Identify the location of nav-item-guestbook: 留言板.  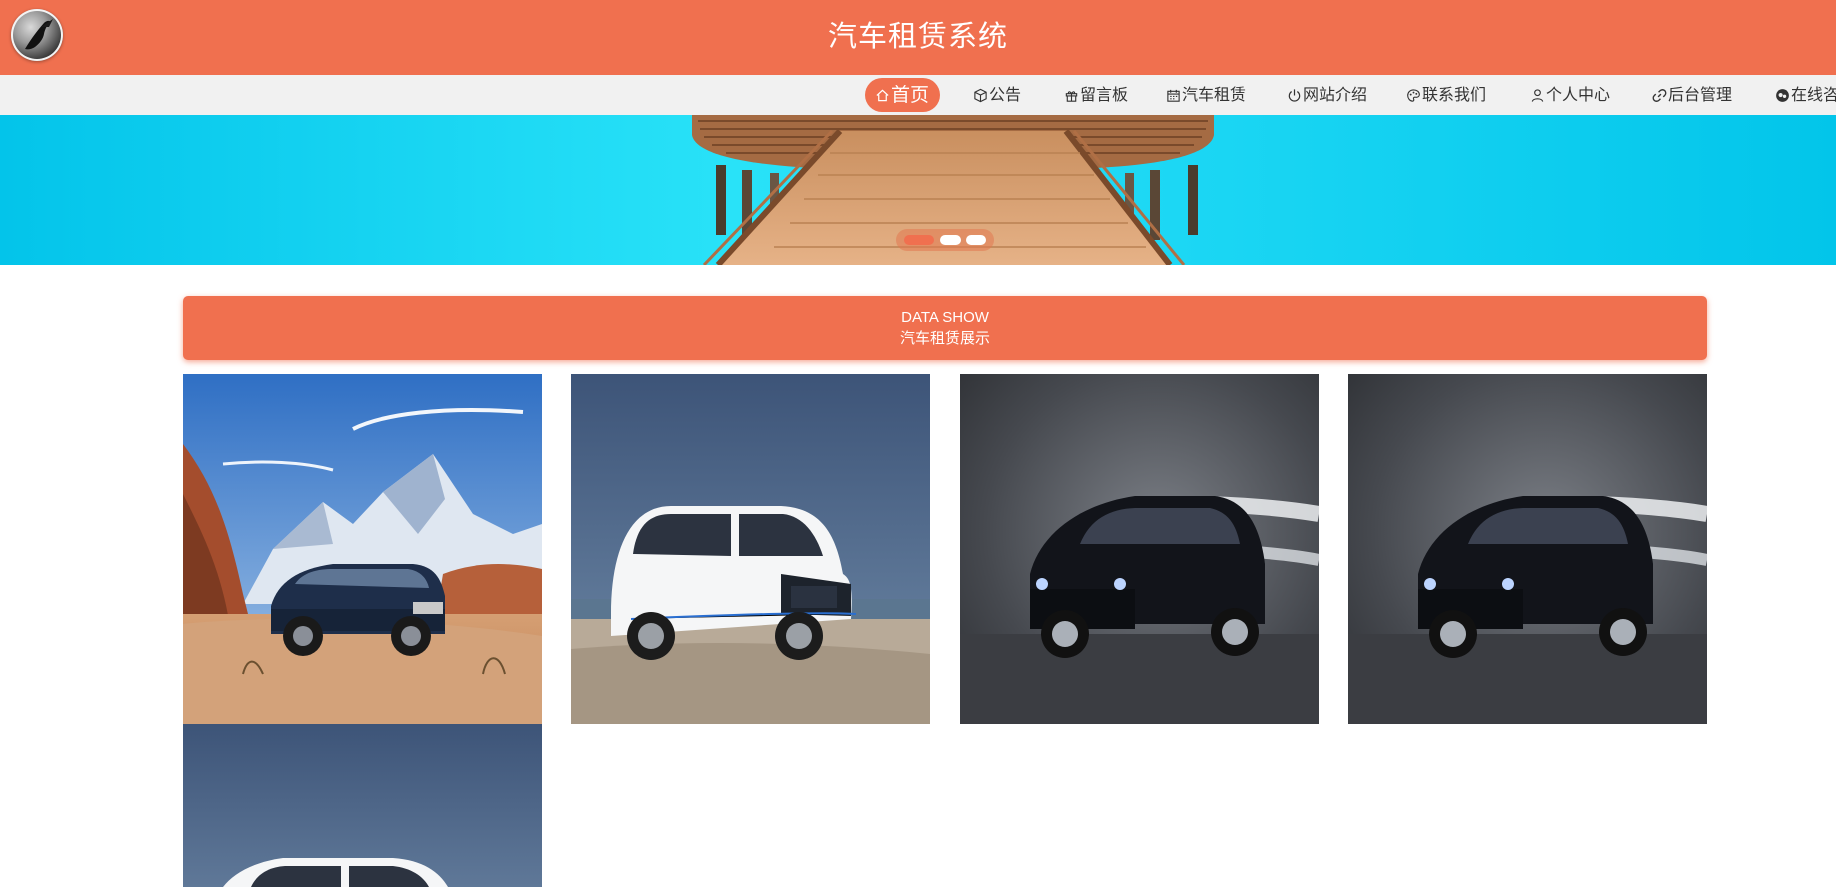
(1096, 95).